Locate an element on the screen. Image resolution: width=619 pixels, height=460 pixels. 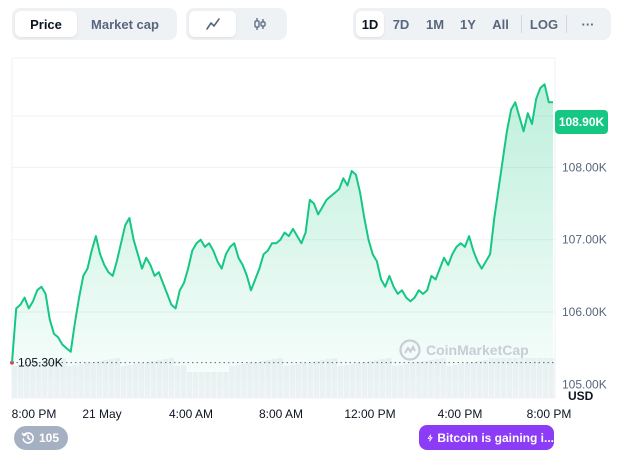
watermark-text: CoinMarketCap is located at coordinates (477, 350).